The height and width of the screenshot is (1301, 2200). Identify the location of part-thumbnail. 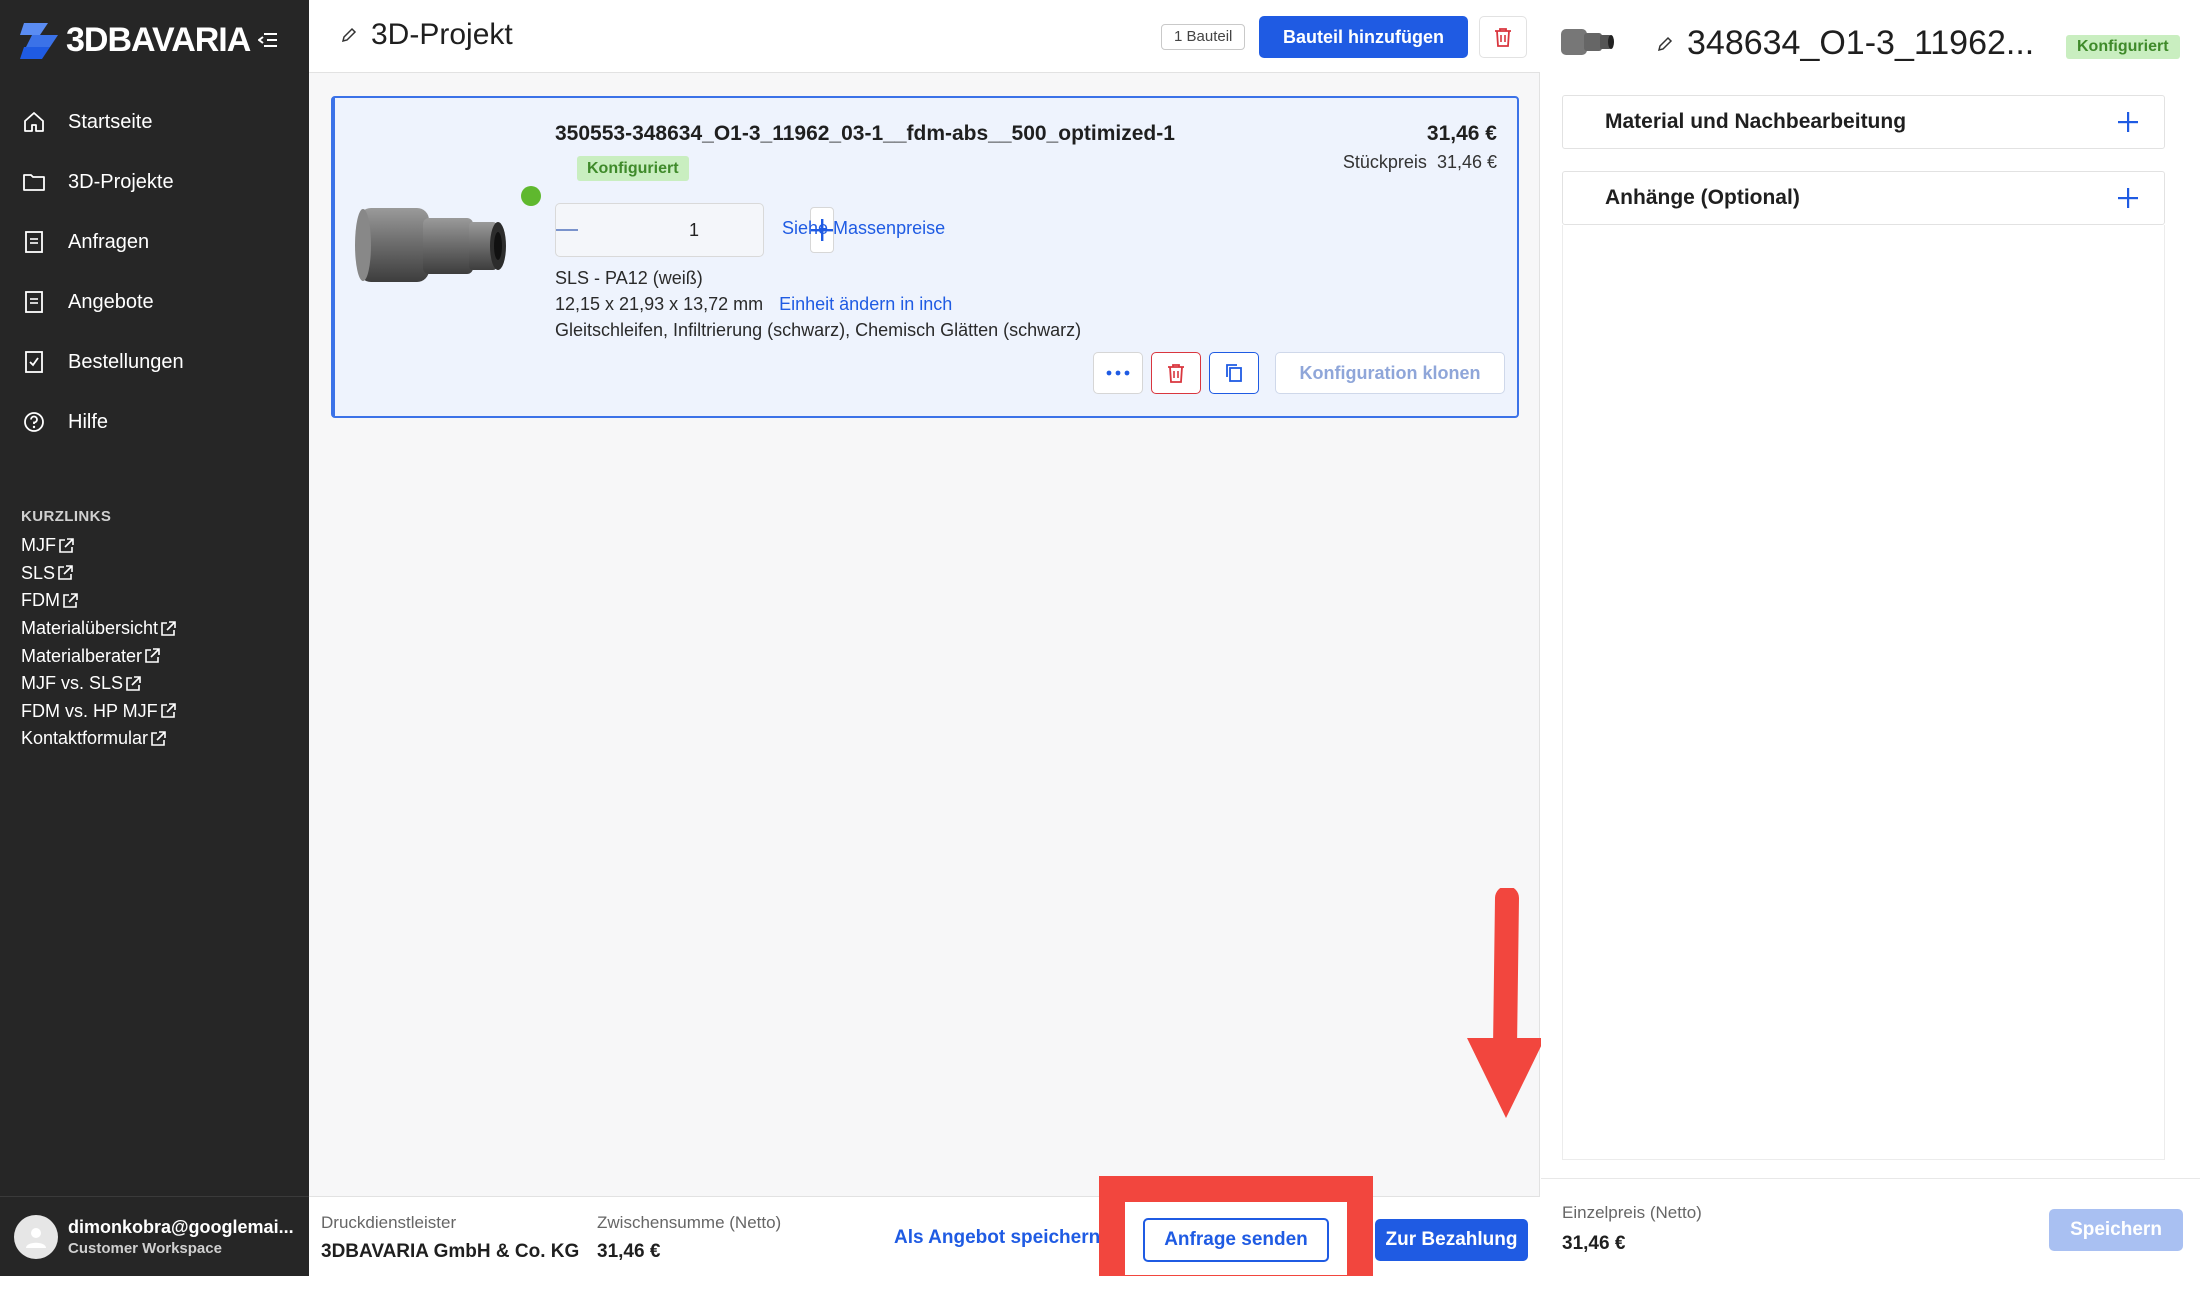
(431, 246).